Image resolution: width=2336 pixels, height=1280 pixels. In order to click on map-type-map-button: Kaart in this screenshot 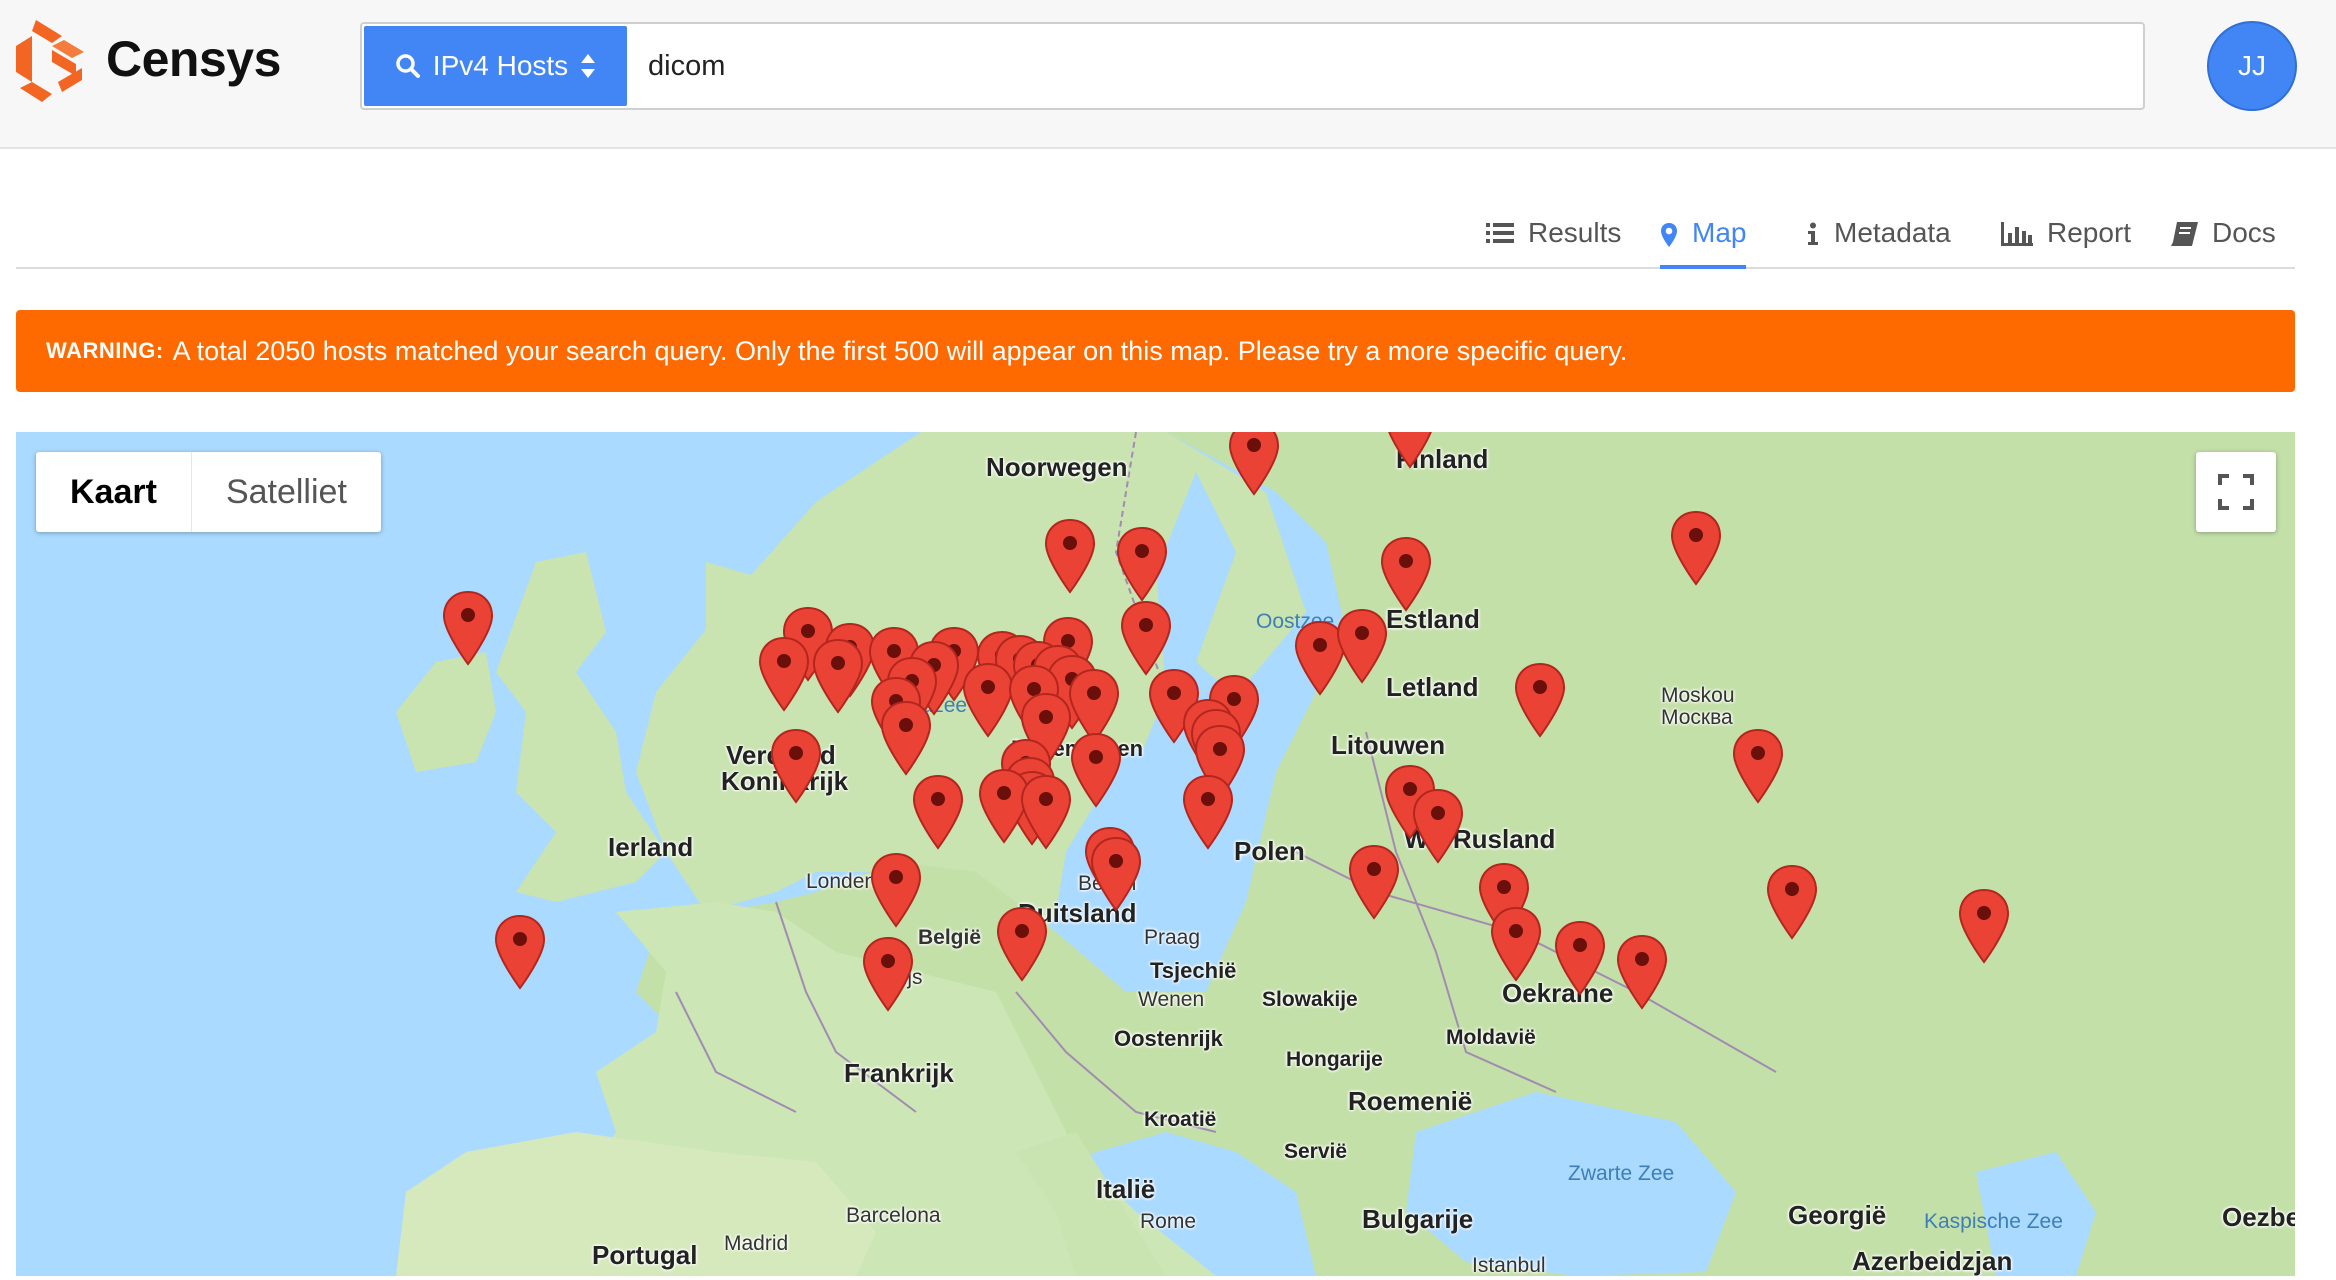, I will do `click(114, 492)`.